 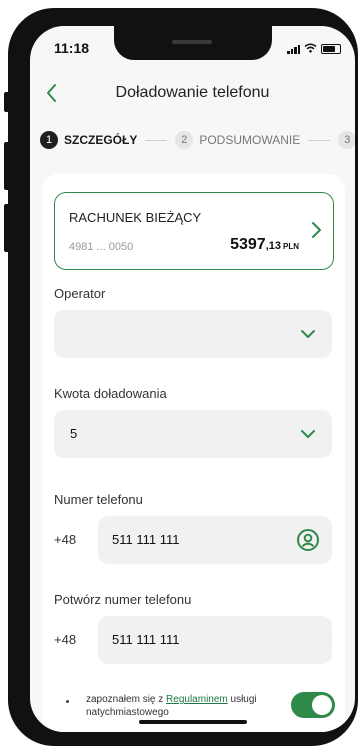 What do you see at coordinates (123, 599) in the screenshot?
I see `phone-confirm-label: Potwórz numer telefonu` at bounding box center [123, 599].